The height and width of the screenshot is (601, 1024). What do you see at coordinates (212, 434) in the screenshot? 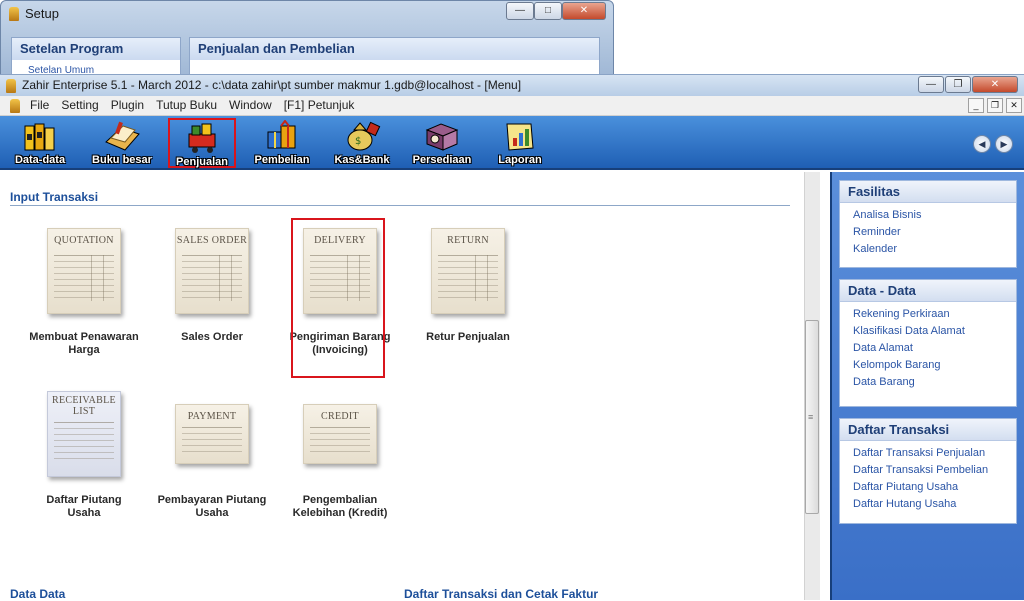
I see `payment-doc-icon: PAYMENT` at bounding box center [212, 434].